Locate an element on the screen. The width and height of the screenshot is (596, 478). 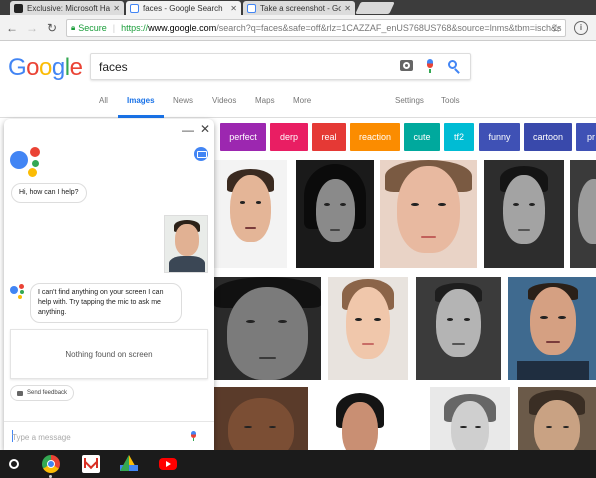
assistant-small-logo-icon is located at coordinates (18, 292).